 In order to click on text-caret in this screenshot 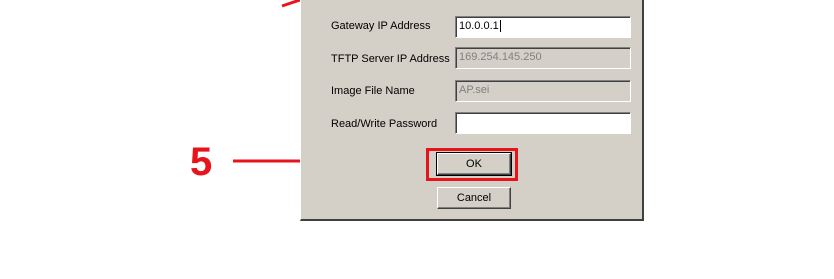, I will do `click(500, 26)`.